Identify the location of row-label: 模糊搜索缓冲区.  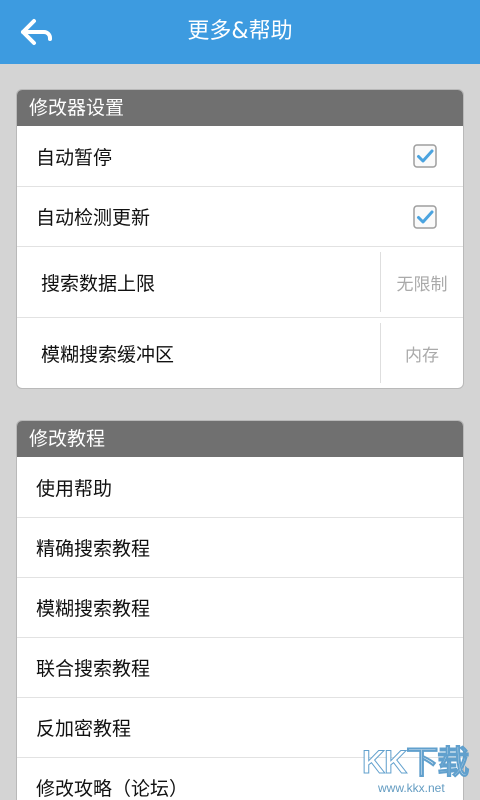
(108, 354).